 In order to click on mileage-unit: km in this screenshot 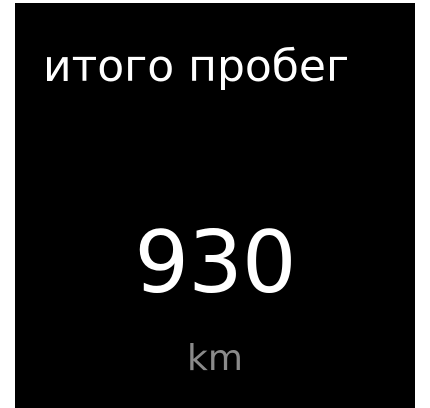, I will do `click(215, 358)`.